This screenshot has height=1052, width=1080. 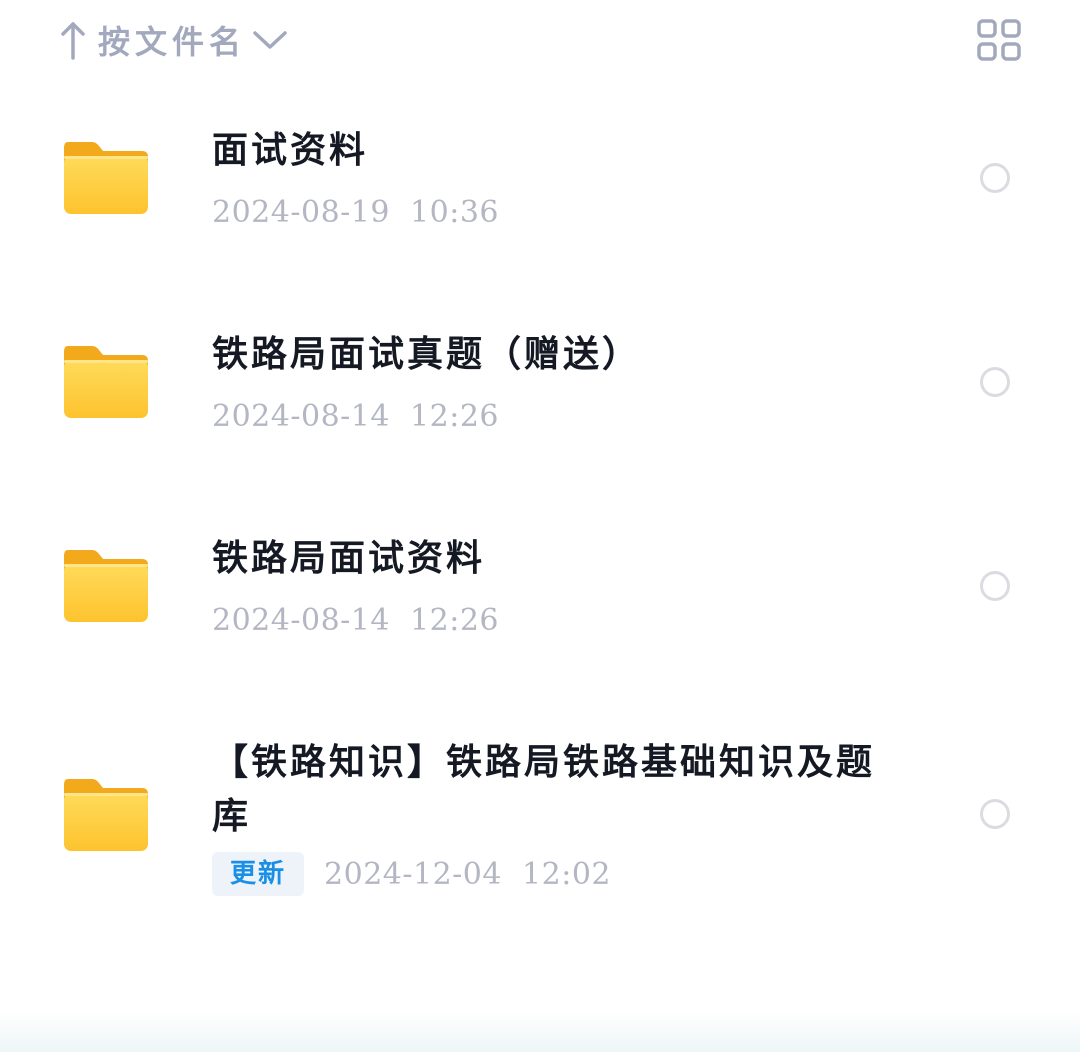 What do you see at coordinates (544, 789) in the screenshot?
I see `file-name: 【铁路知识】铁路局铁路基础知识及题库` at bounding box center [544, 789].